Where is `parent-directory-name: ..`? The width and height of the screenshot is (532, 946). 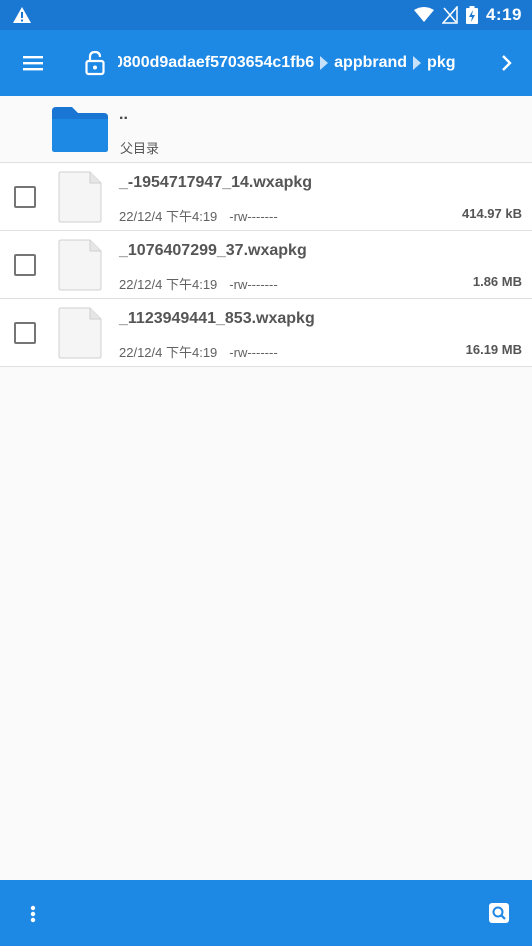 parent-directory-name: .. is located at coordinates (123, 114).